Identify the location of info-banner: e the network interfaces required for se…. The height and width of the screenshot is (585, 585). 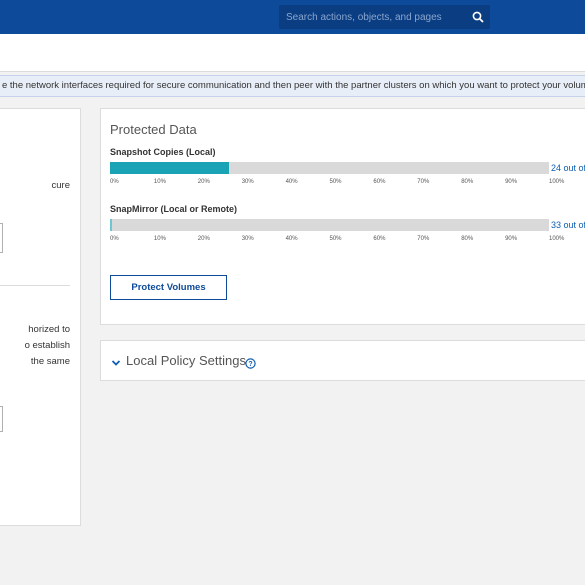
(292, 86).